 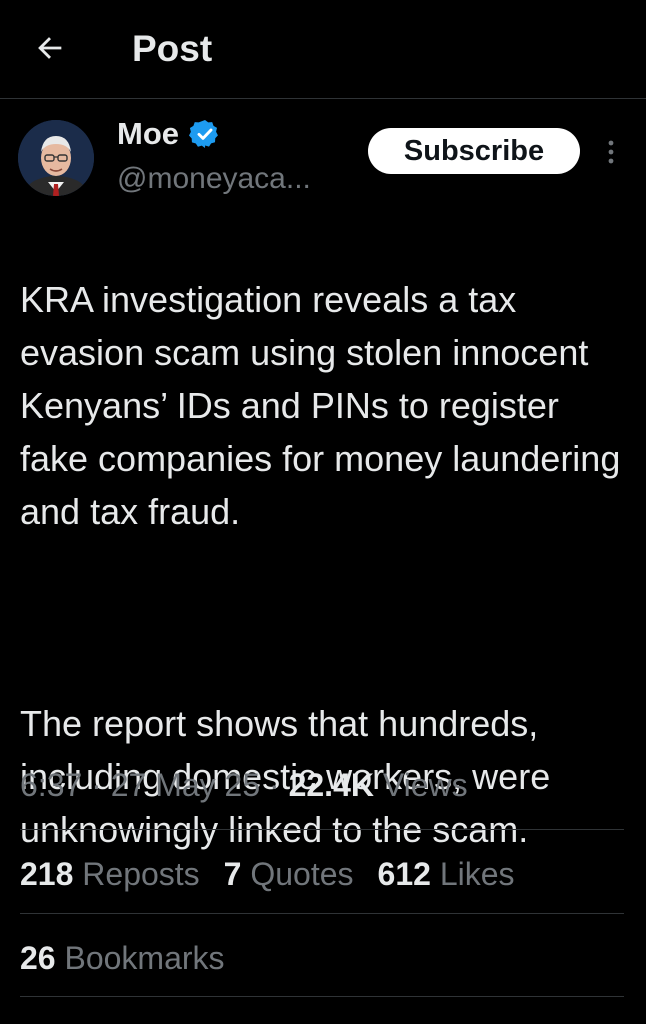 What do you see at coordinates (172, 48) in the screenshot?
I see `page-title: Post` at bounding box center [172, 48].